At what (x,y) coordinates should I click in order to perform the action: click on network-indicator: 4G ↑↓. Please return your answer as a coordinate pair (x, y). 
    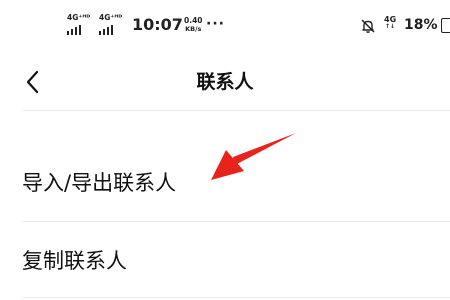
    Looking at the image, I should click on (390, 23).